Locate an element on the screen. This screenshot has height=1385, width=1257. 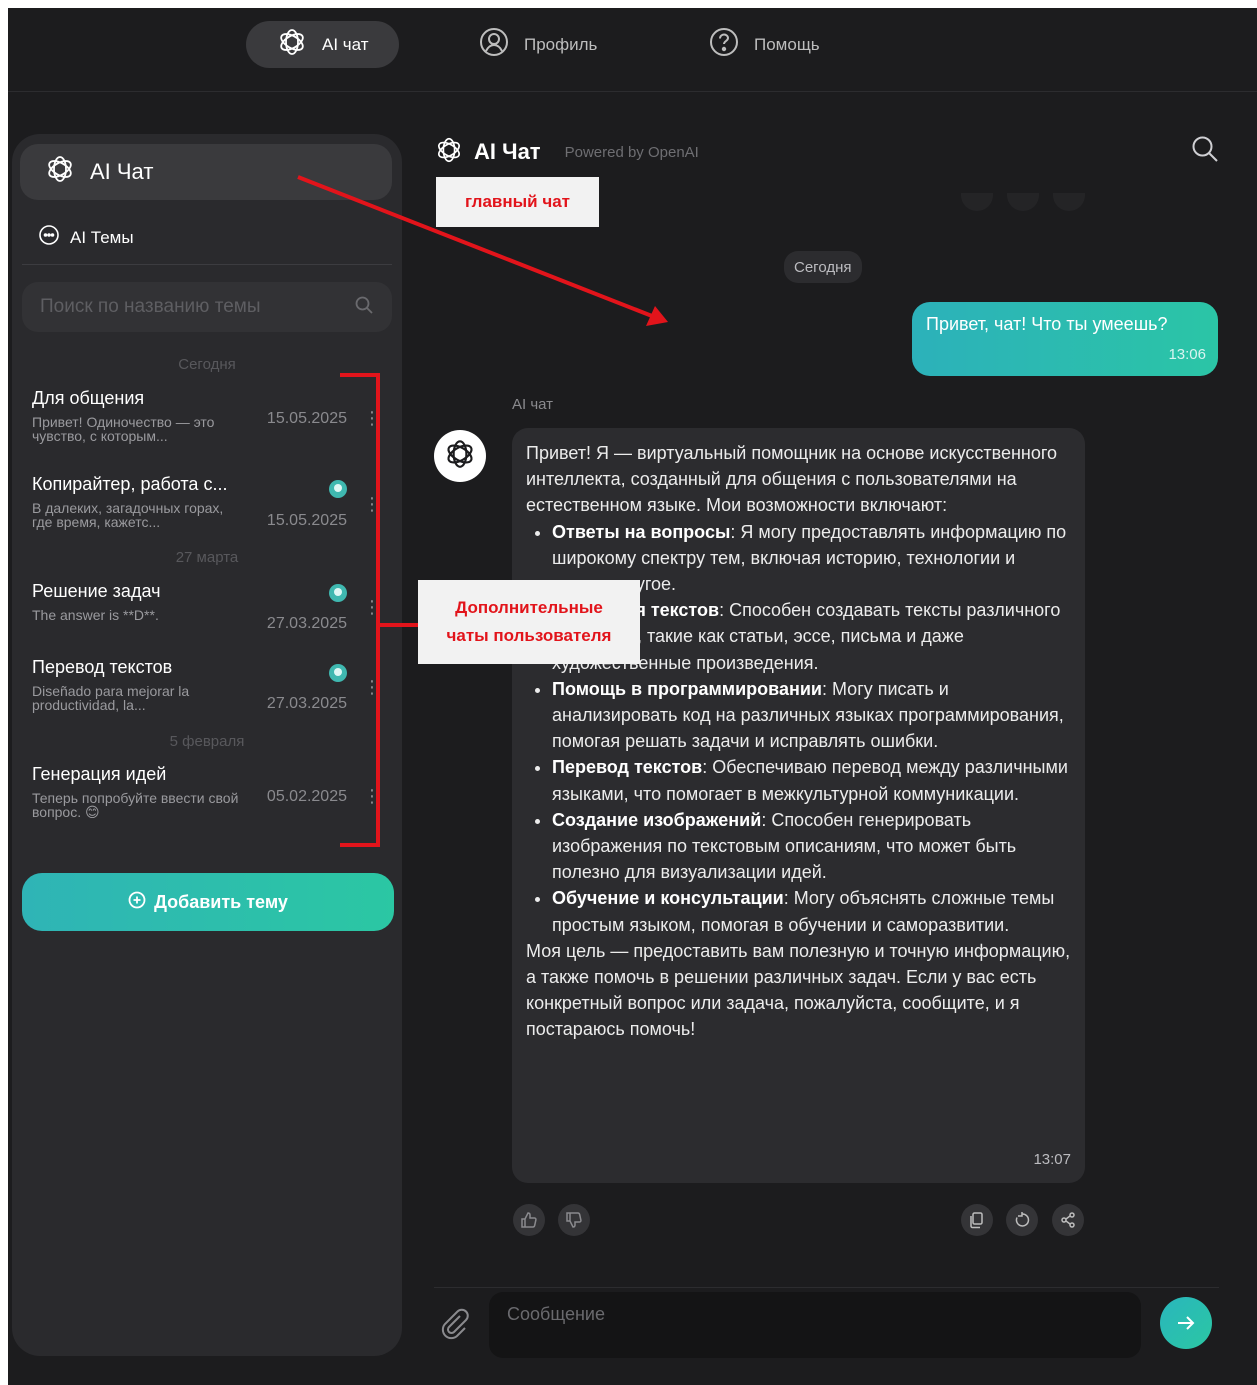
thumbs-down-icon is located at coordinates (574, 1220).